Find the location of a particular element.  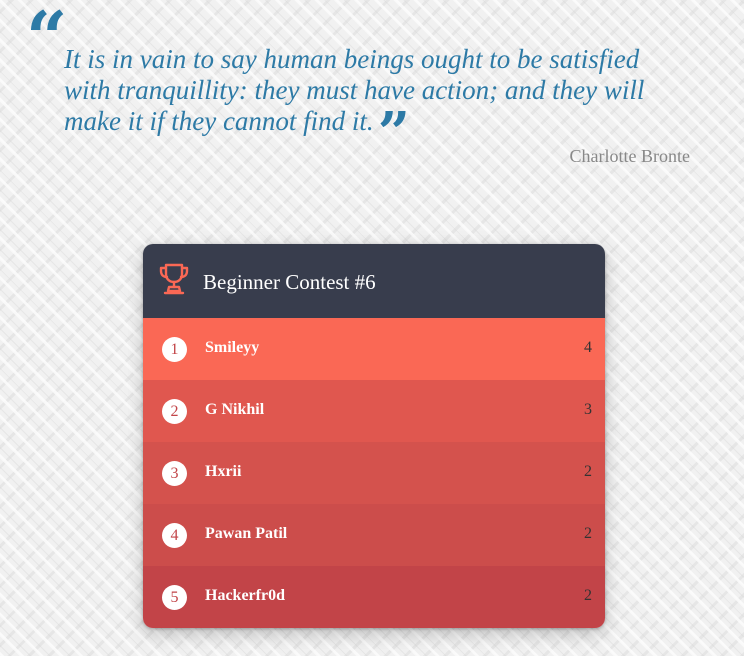

player-name: Smileyy is located at coordinates (232, 348).